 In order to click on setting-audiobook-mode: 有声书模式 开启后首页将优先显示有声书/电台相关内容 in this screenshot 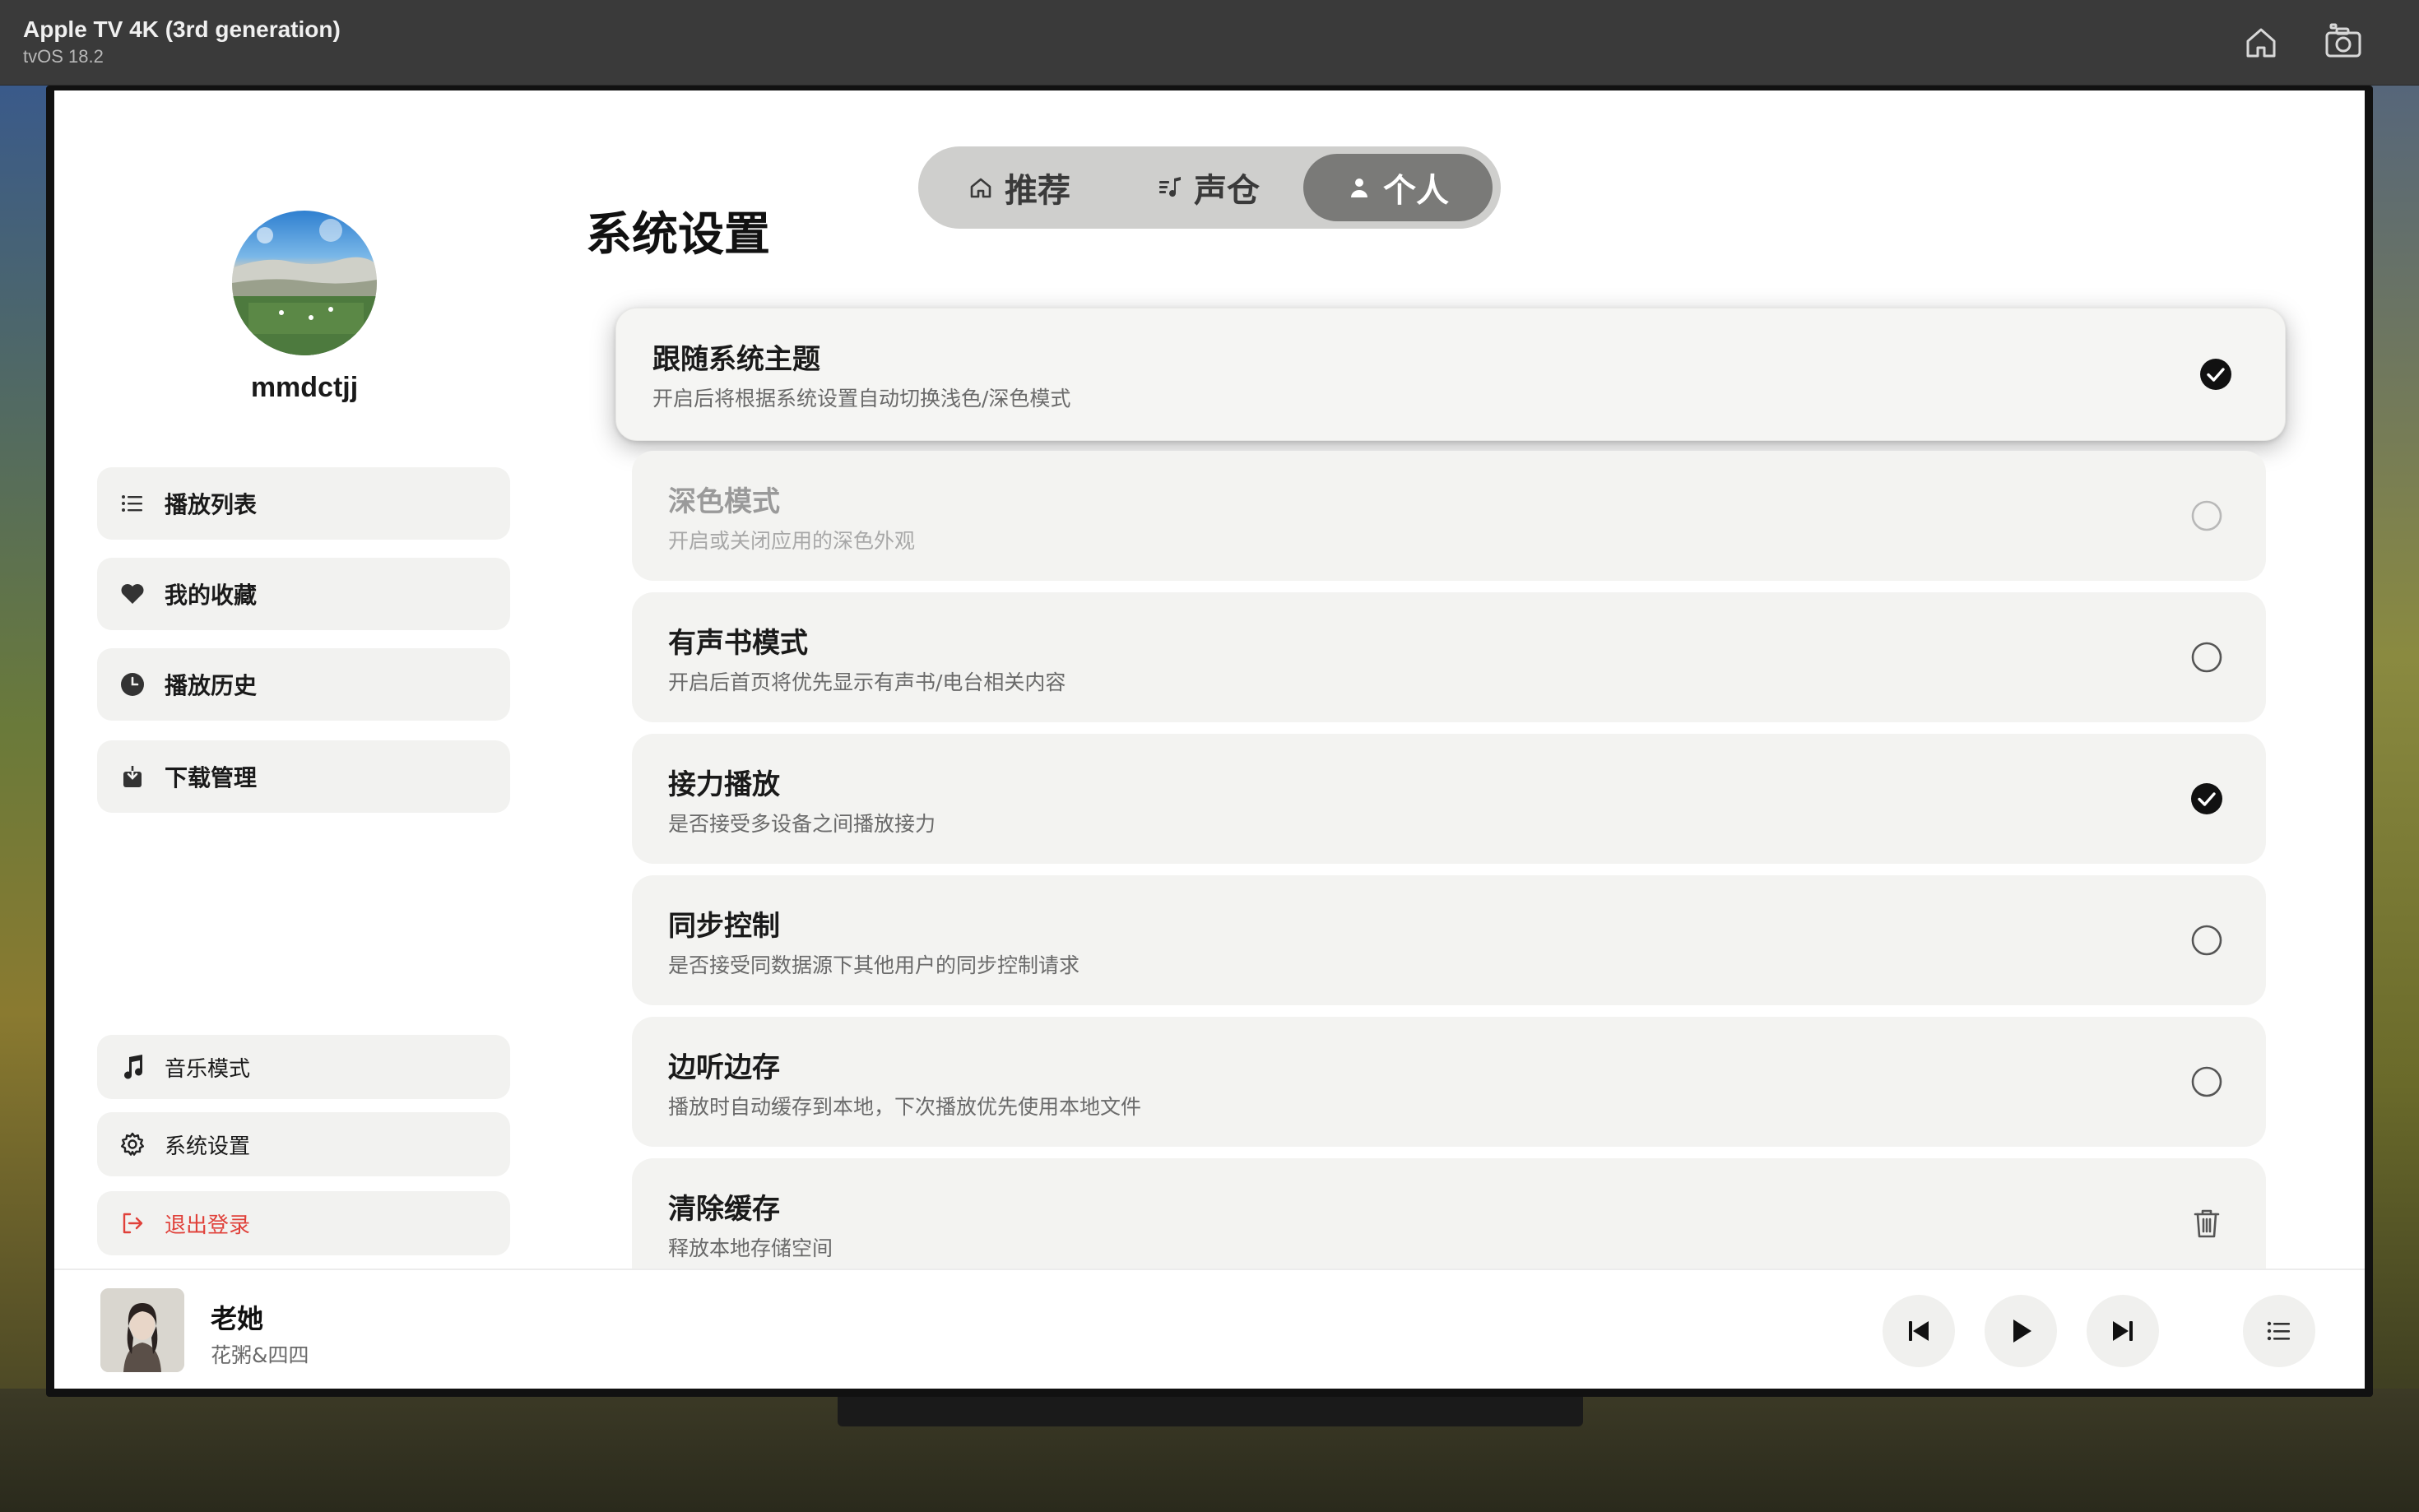, I will do `click(1449, 657)`.